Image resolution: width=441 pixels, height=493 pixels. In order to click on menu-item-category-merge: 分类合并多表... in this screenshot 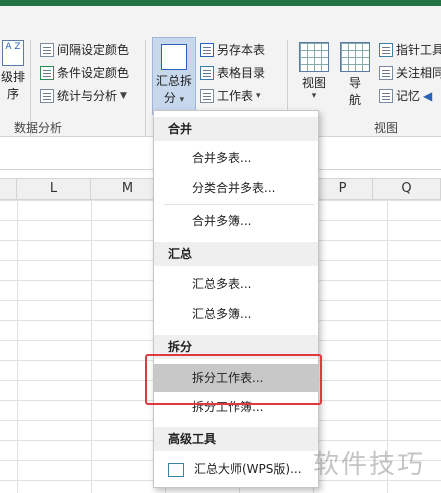, I will do `click(236, 188)`.